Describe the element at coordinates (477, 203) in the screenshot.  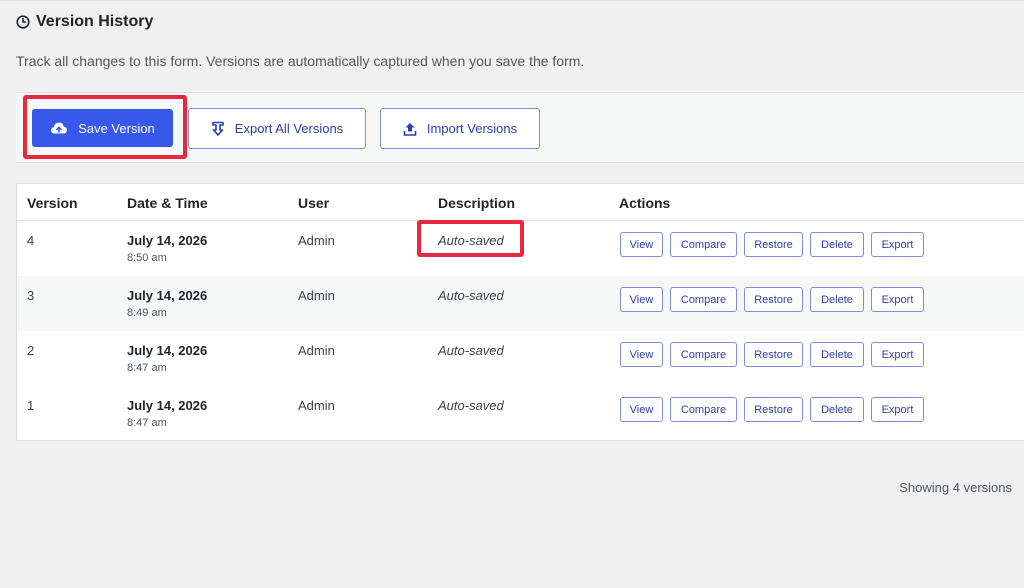
I see `column-header-description: Description` at that location.